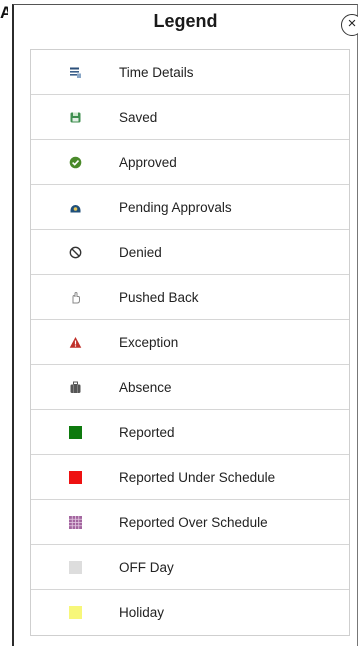 The width and height of the screenshot is (358, 646). What do you see at coordinates (75, 567) in the screenshot?
I see `off-day-swatch` at bounding box center [75, 567].